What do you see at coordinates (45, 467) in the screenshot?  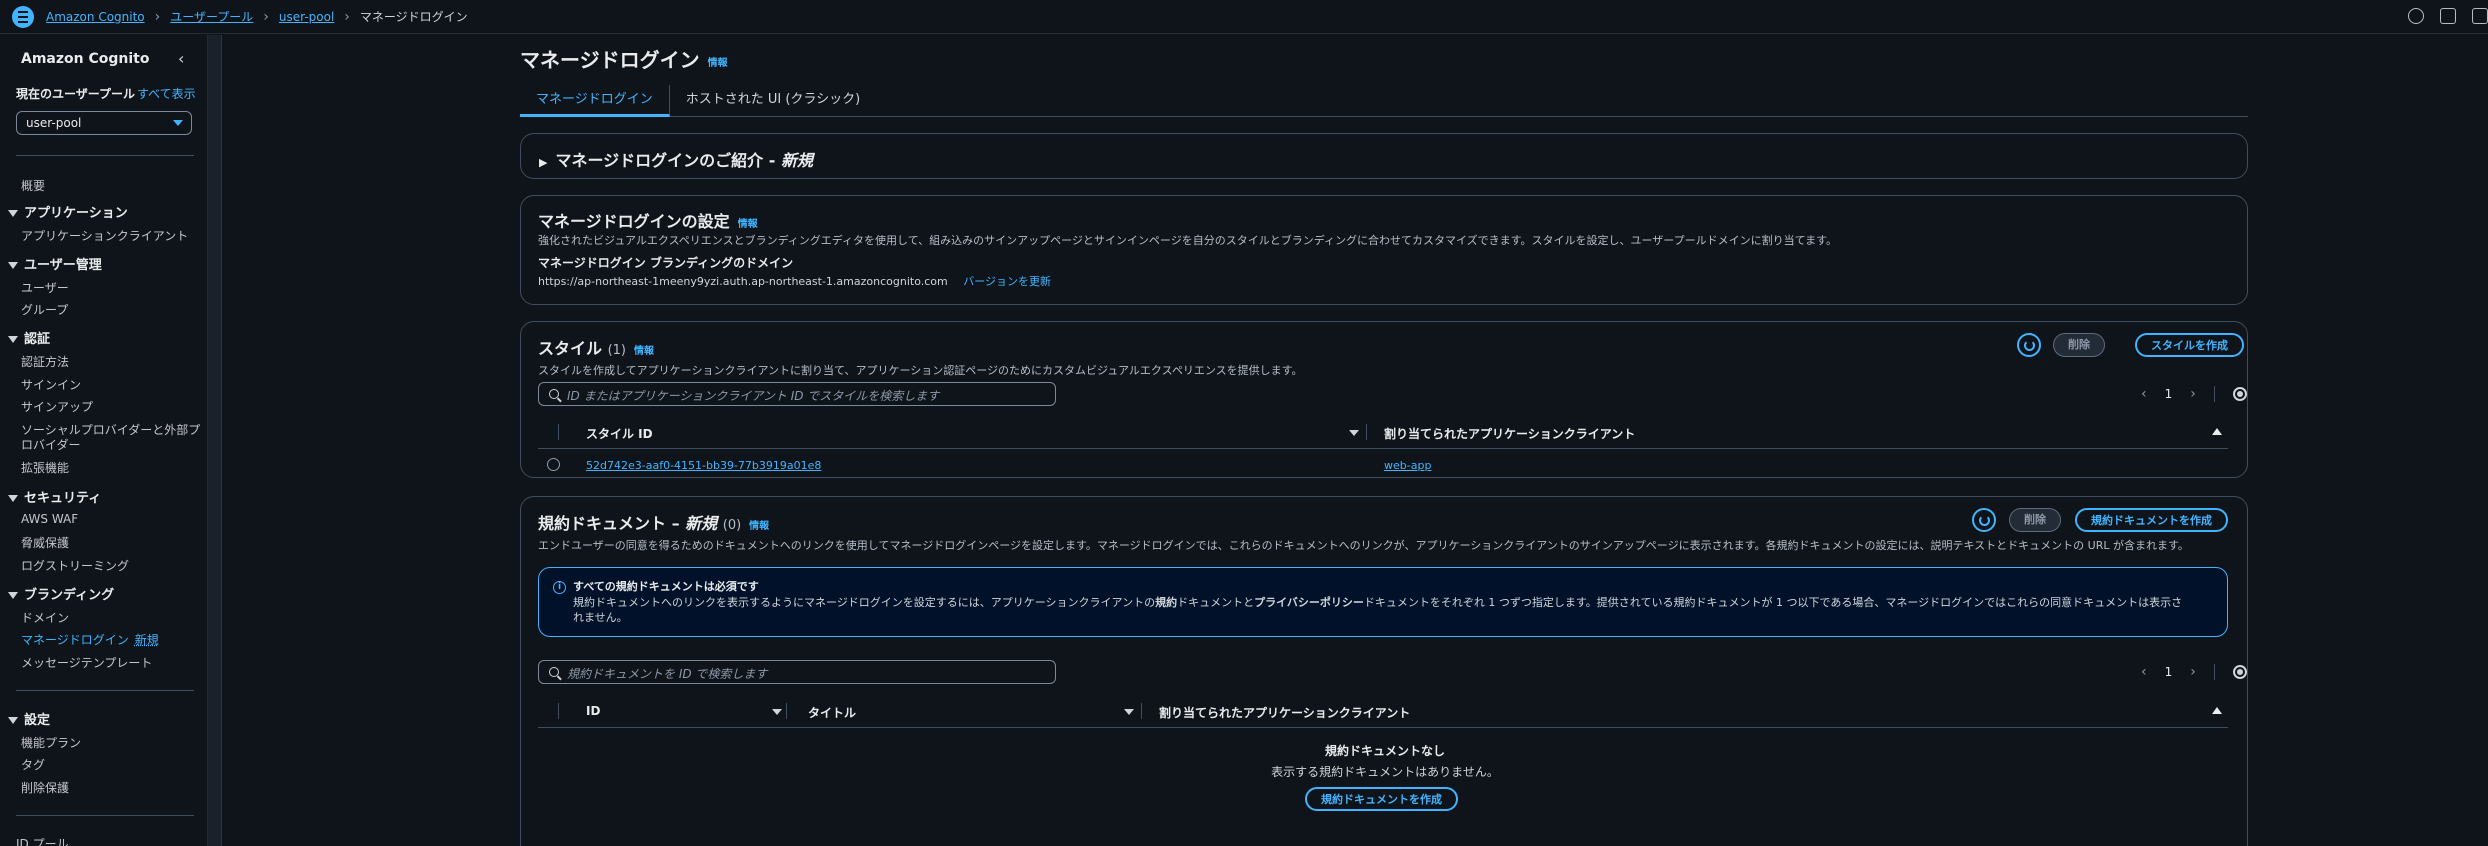 I see `sidebar-item-extensions: 拡張機能` at bounding box center [45, 467].